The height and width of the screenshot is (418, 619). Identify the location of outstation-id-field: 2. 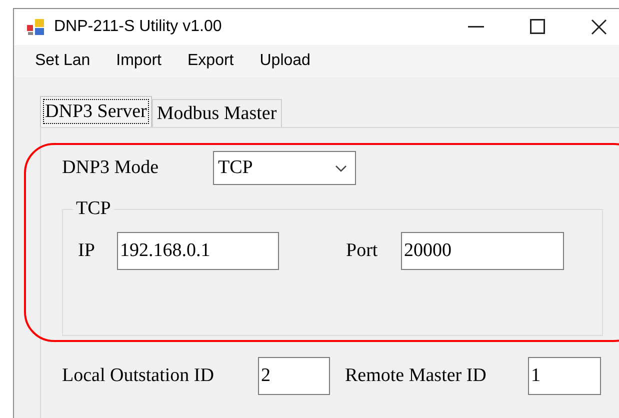
(294, 376).